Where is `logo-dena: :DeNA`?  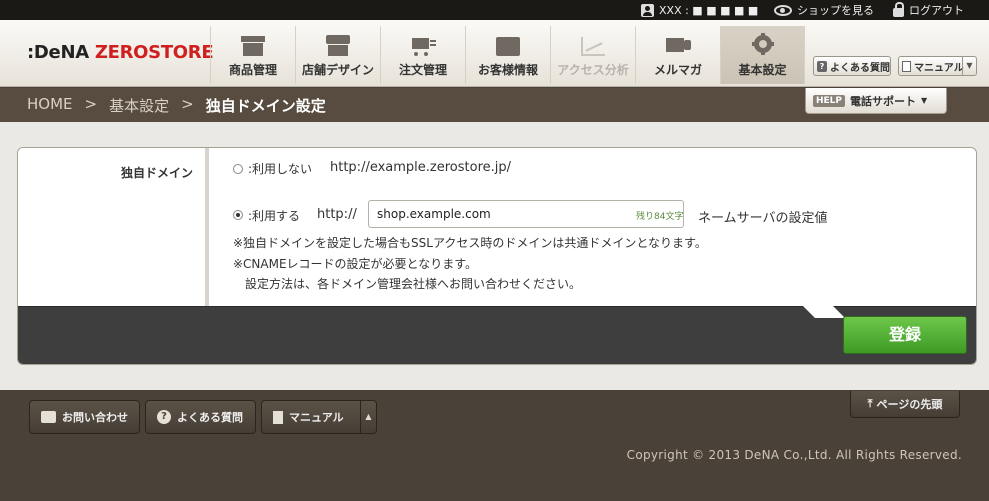
logo-dena: :DeNA is located at coordinates (58, 52).